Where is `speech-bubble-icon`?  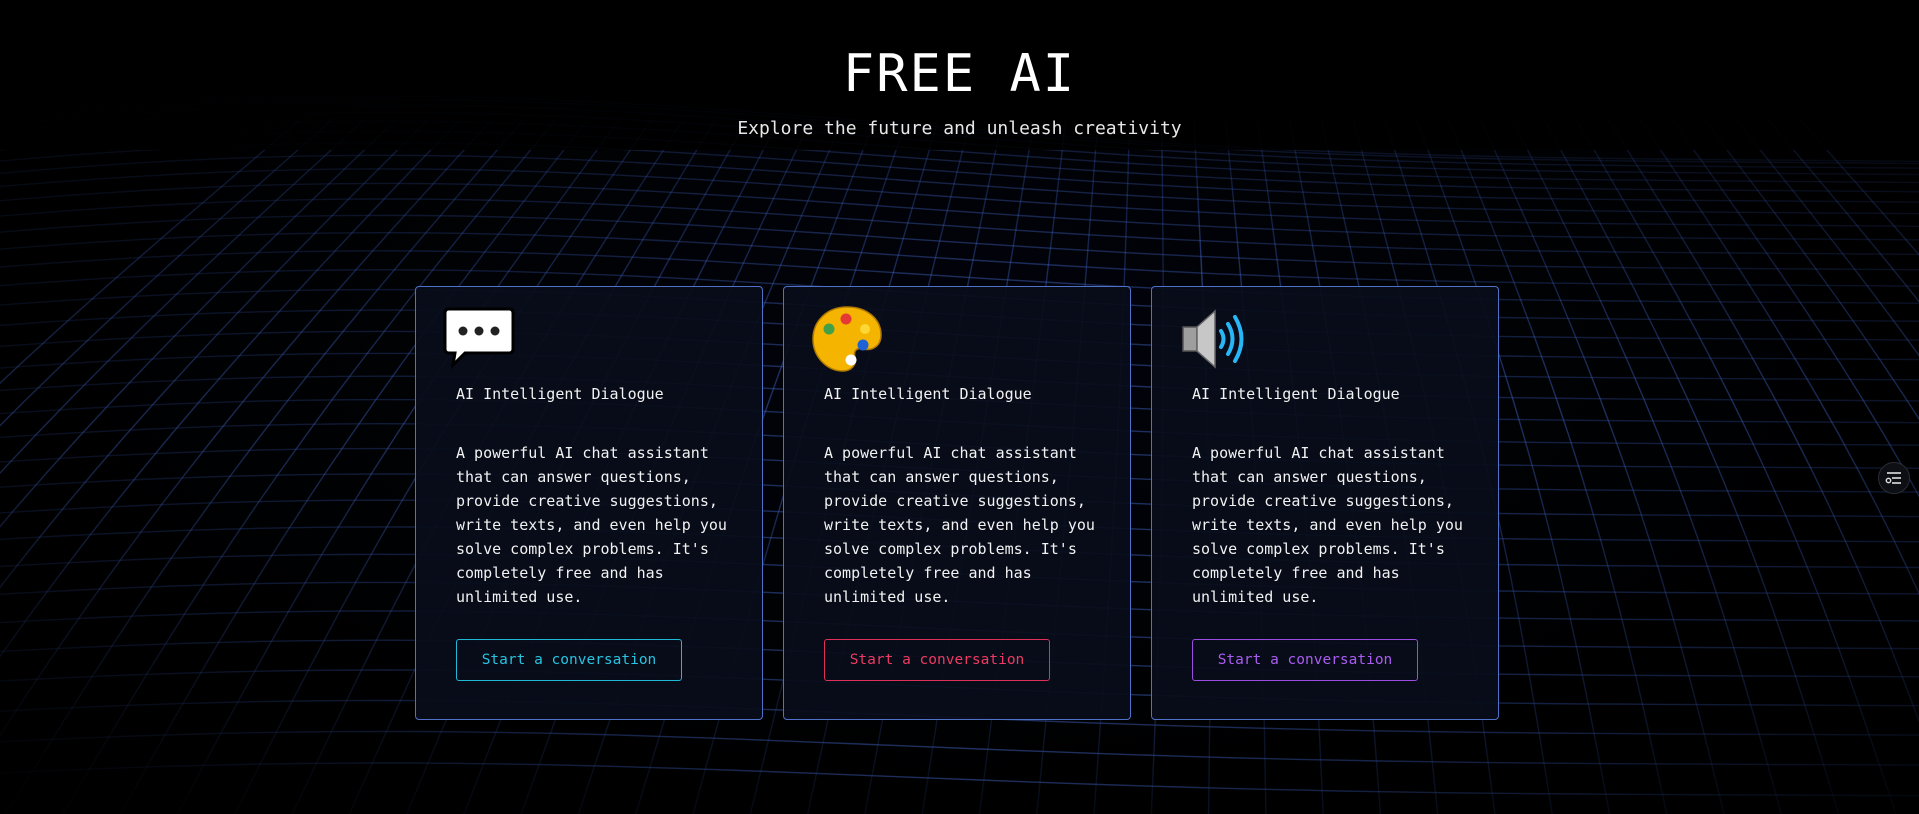
speech-bubble-icon is located at coordinates (479, 338).